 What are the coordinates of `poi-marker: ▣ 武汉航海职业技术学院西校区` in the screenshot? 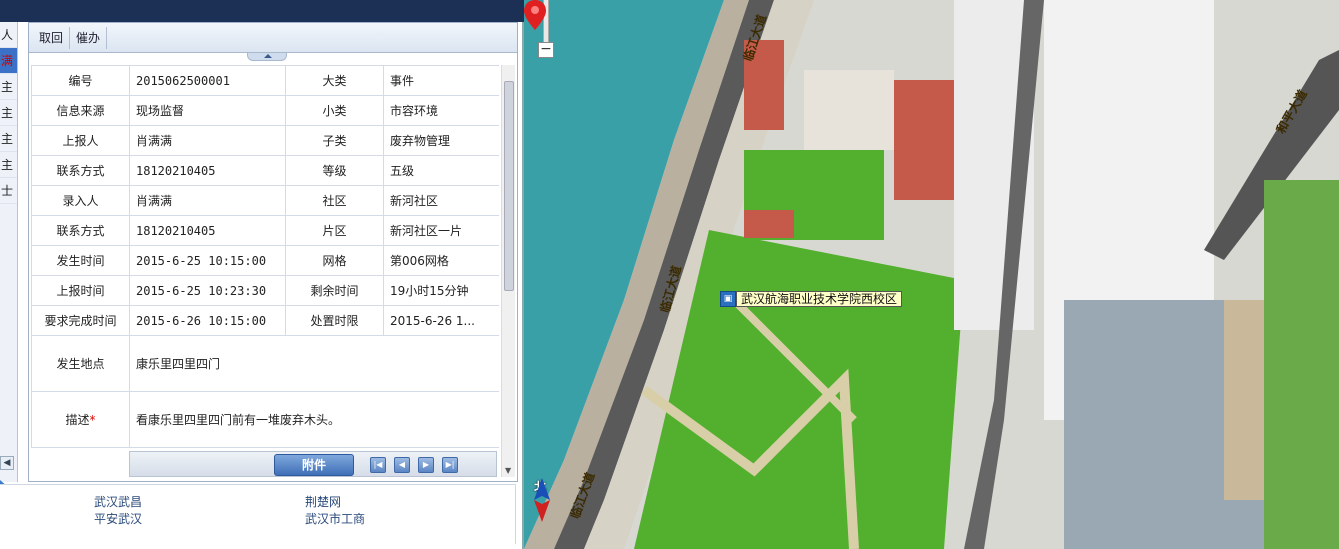 It's located at (811, 299).